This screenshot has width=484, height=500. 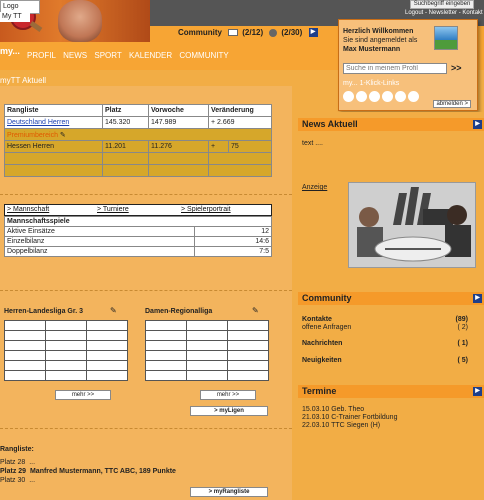 What do you see at coordinates (218, 146) in the screenshot?
I see `ranking-cell: +` at bounding box center [218, 146].